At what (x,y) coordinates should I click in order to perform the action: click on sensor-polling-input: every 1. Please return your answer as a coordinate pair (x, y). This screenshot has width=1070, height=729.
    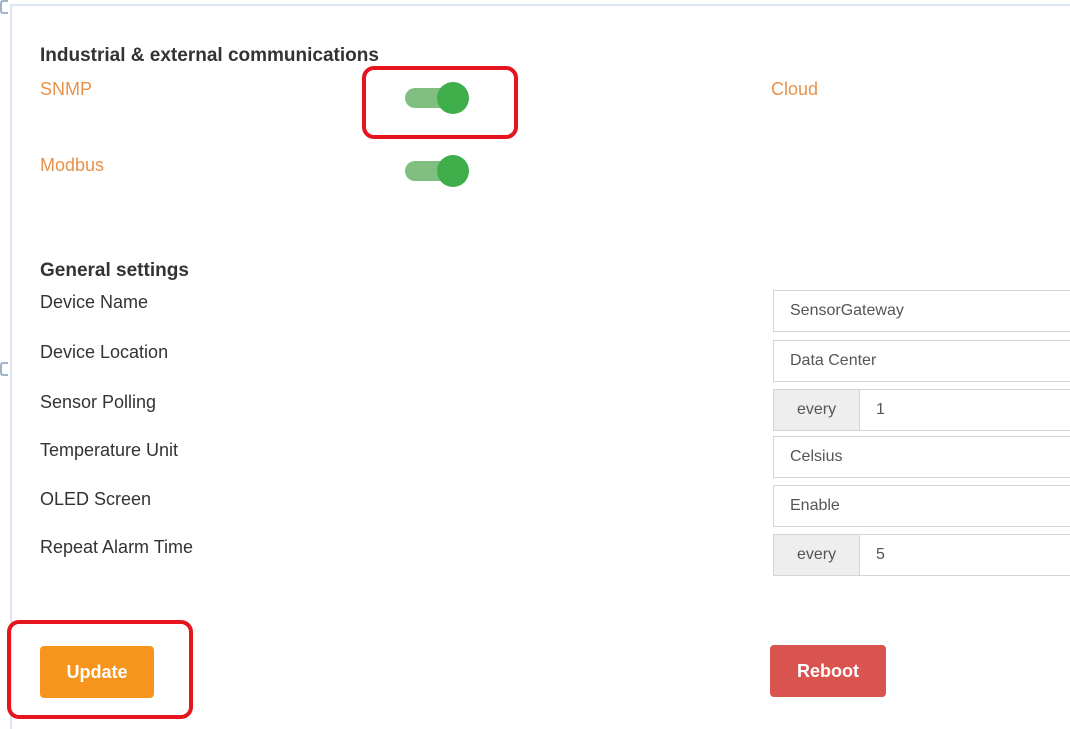
    Looking at the image, I should click on (921, 410).